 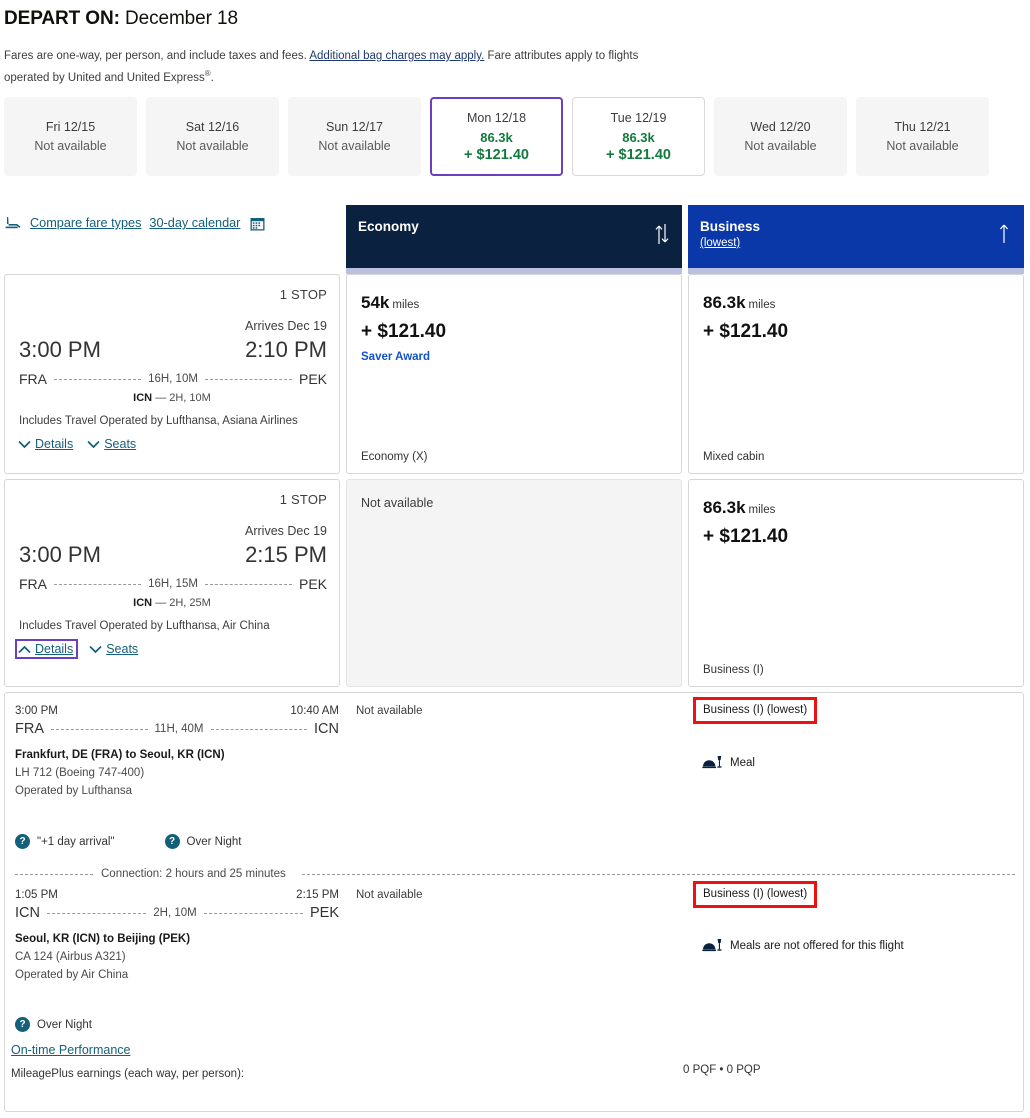 What do you see at coordinates (722, 1070) in the screenshot?
I see `pq-values: 0 PQF • 0 PQP` at bounding box center [722, 1070].